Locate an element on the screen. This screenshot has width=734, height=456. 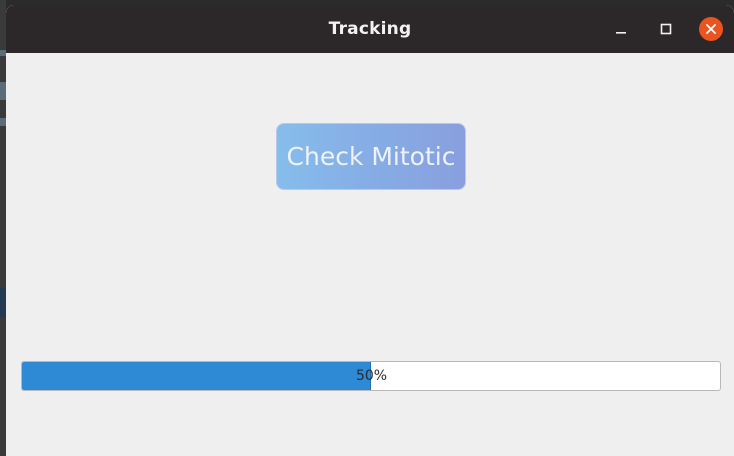
minimize-icon is located at coordinates (621, 33).